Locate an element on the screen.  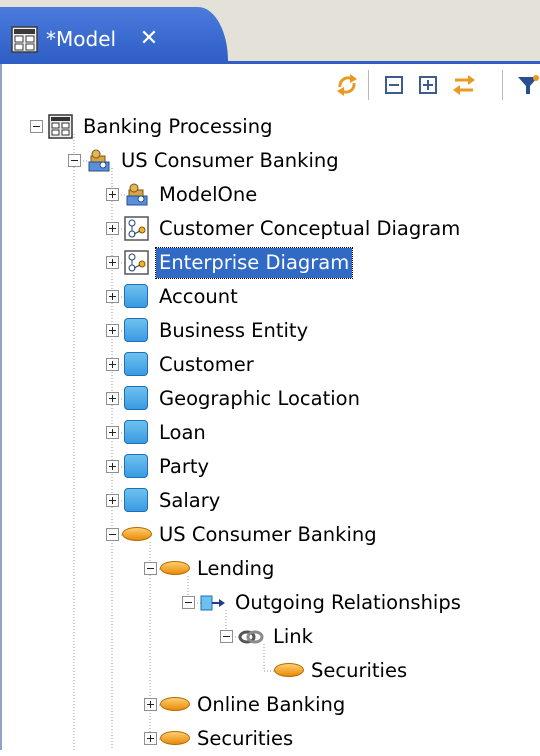
tree-node: Customer Conceptual Diagram is located at coordinates (271, 229).